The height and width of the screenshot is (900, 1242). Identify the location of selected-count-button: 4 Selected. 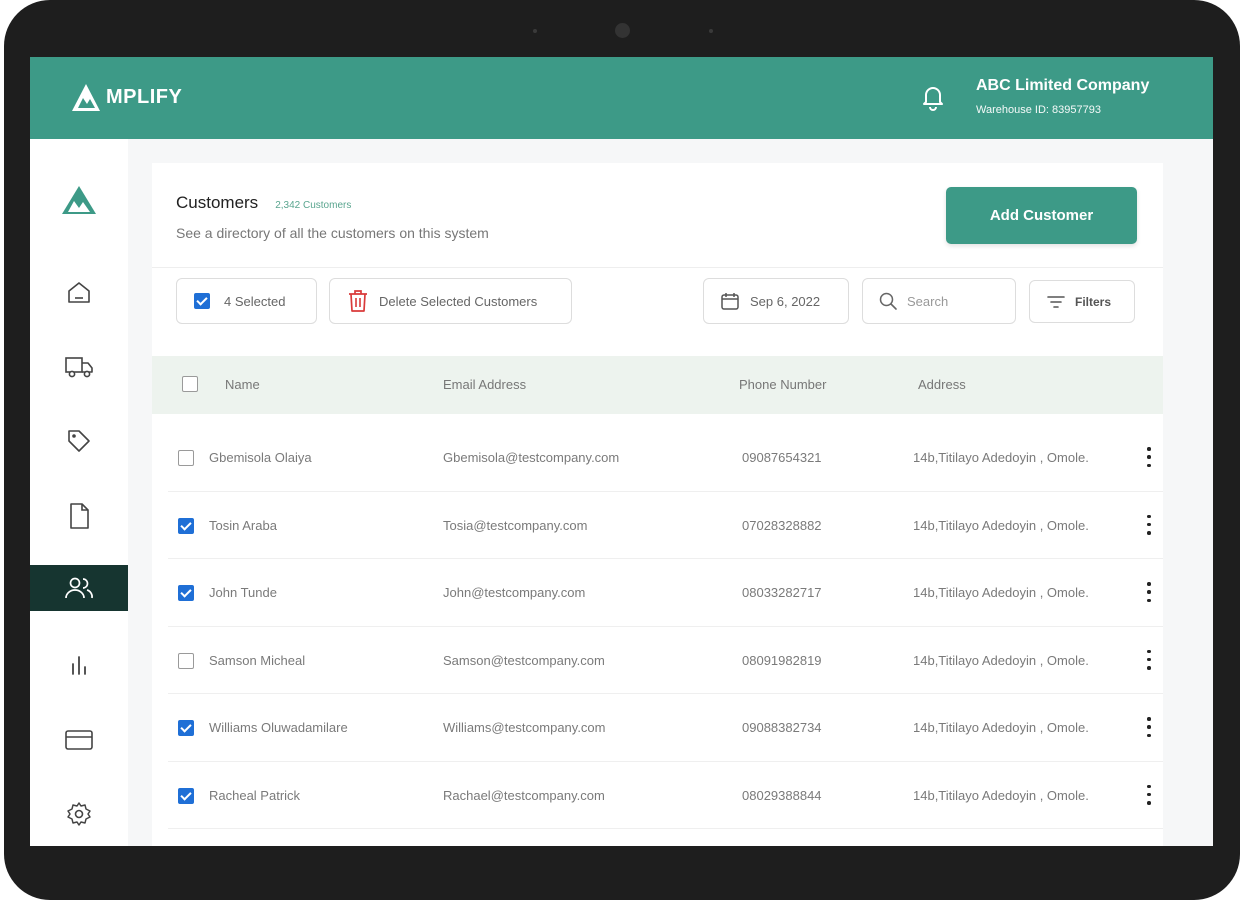
(246, 301).